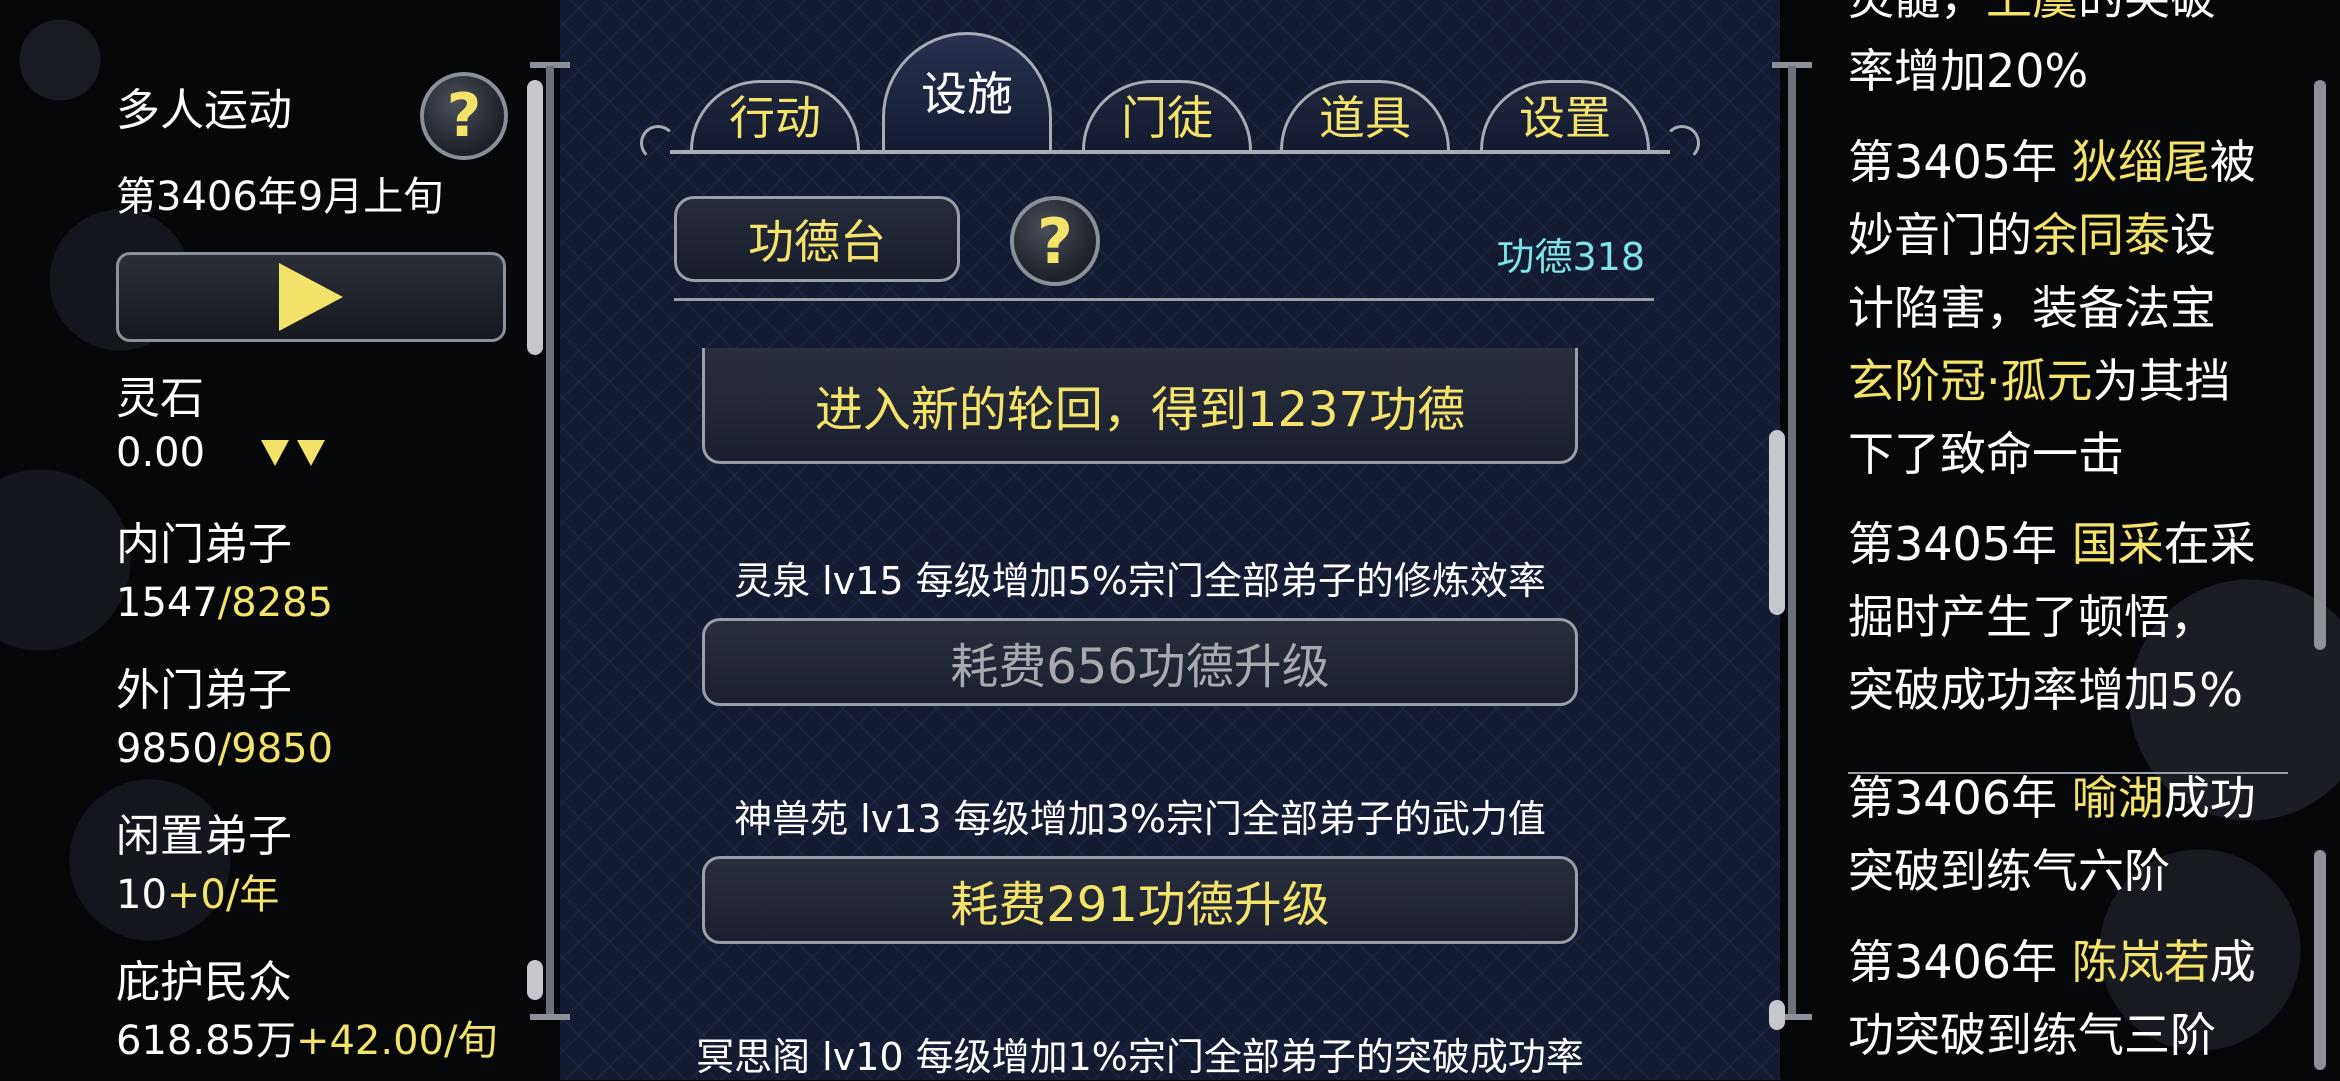  What do you see at coordinates (1167, 115) in the screenshot?
I see `tab-disciples: 门徒` at bounding box center [1167, 115].